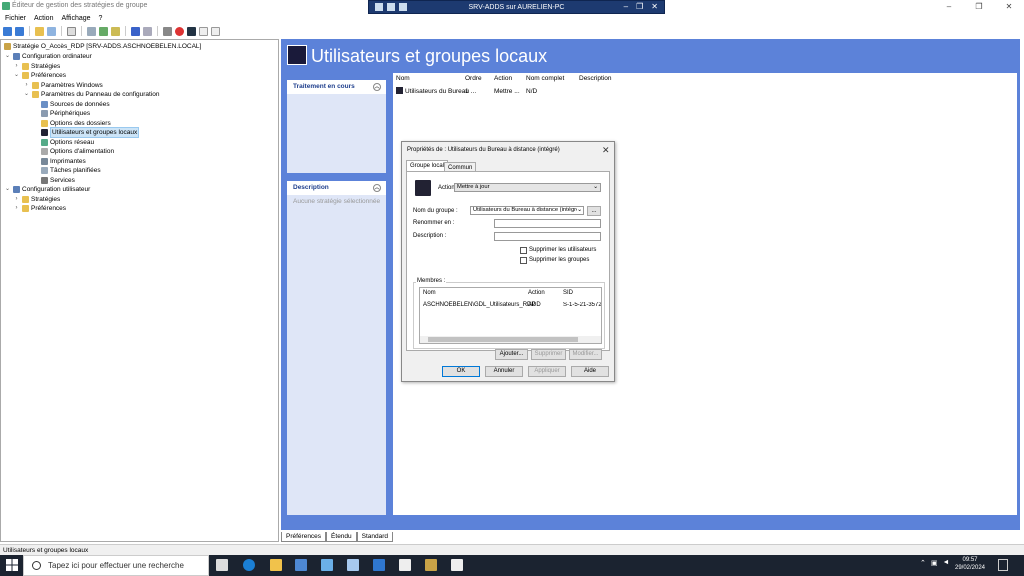 This screenshot has height=576, width=1024. I want to click on rdp-restore-button: ❐, so click(639, 6).